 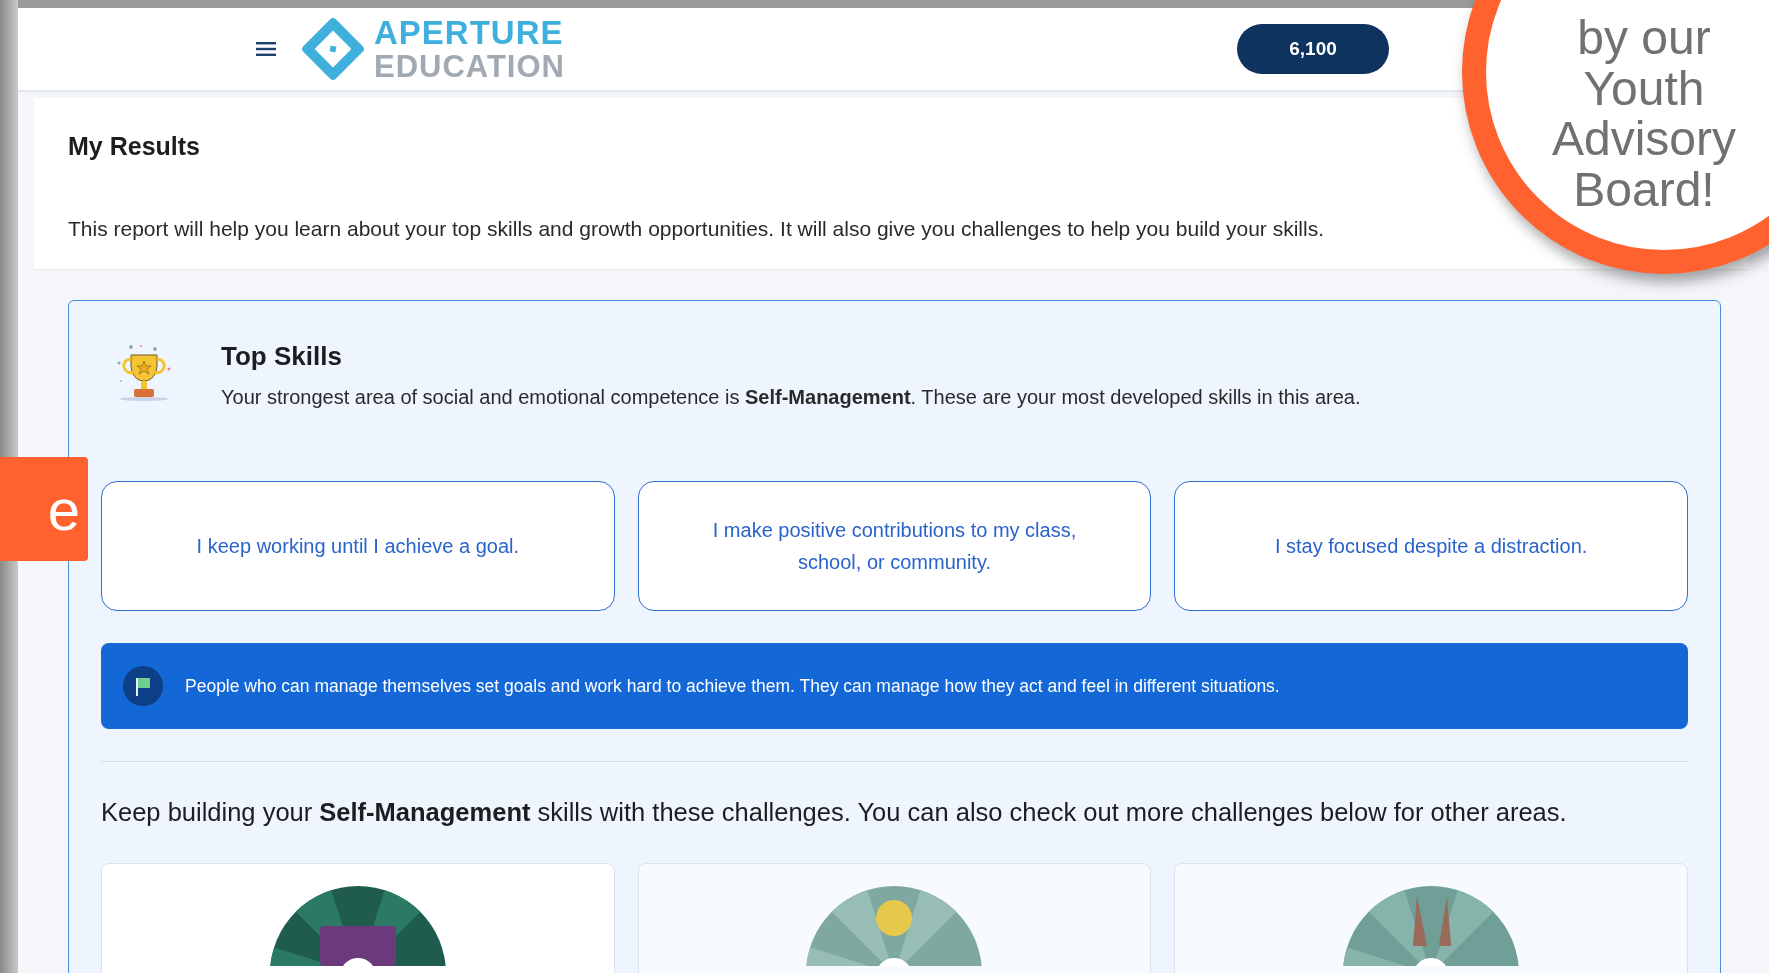 I want to click on logo-subtitle: EDUCATION, so click(x=469, y=66).